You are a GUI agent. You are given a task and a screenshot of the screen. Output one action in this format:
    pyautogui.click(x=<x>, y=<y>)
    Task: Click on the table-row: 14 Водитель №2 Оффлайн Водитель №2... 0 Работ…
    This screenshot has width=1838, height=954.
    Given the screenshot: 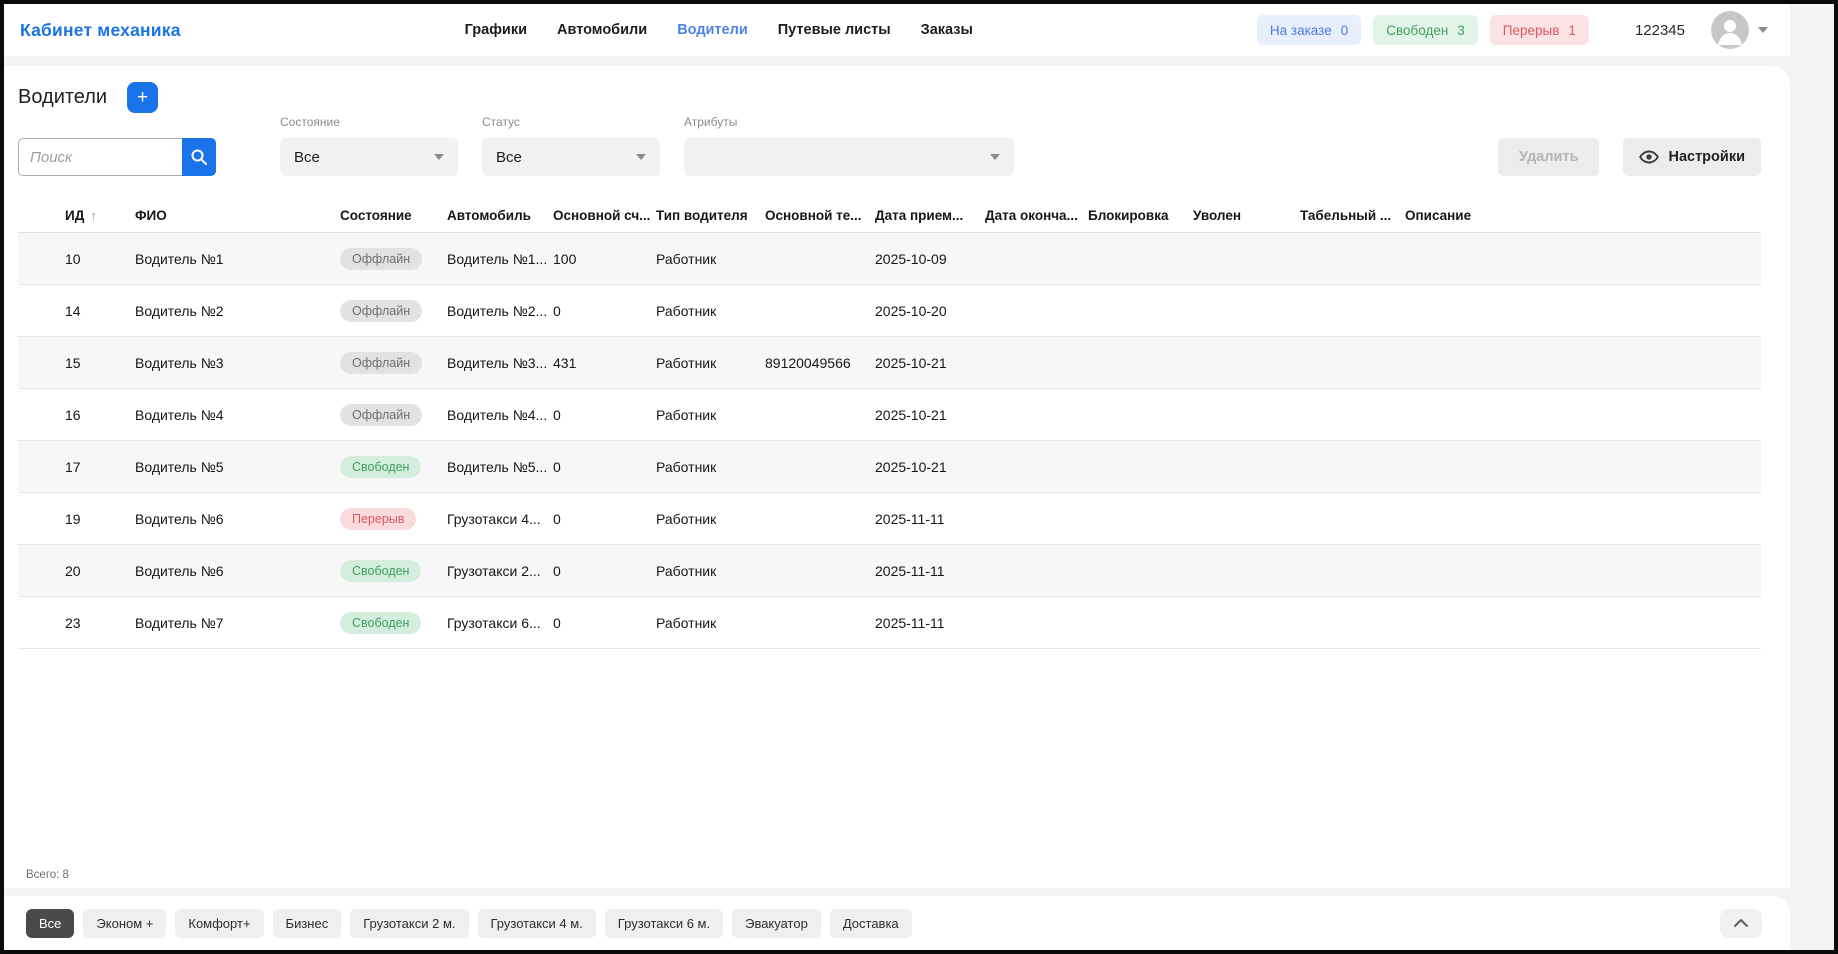 What is the action you would take?
    pyautogui.click(x=889, y=311)
    